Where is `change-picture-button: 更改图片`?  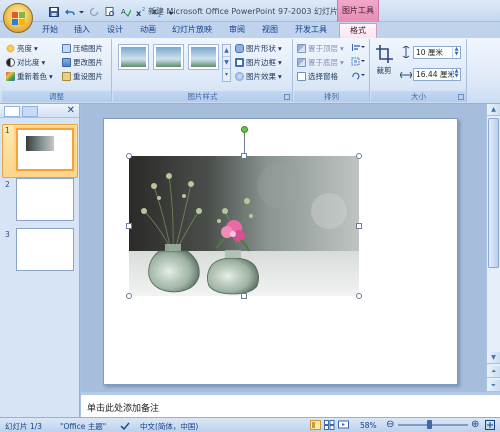
change-picture-button: 更改图片 is located at coordinates (82, 62).